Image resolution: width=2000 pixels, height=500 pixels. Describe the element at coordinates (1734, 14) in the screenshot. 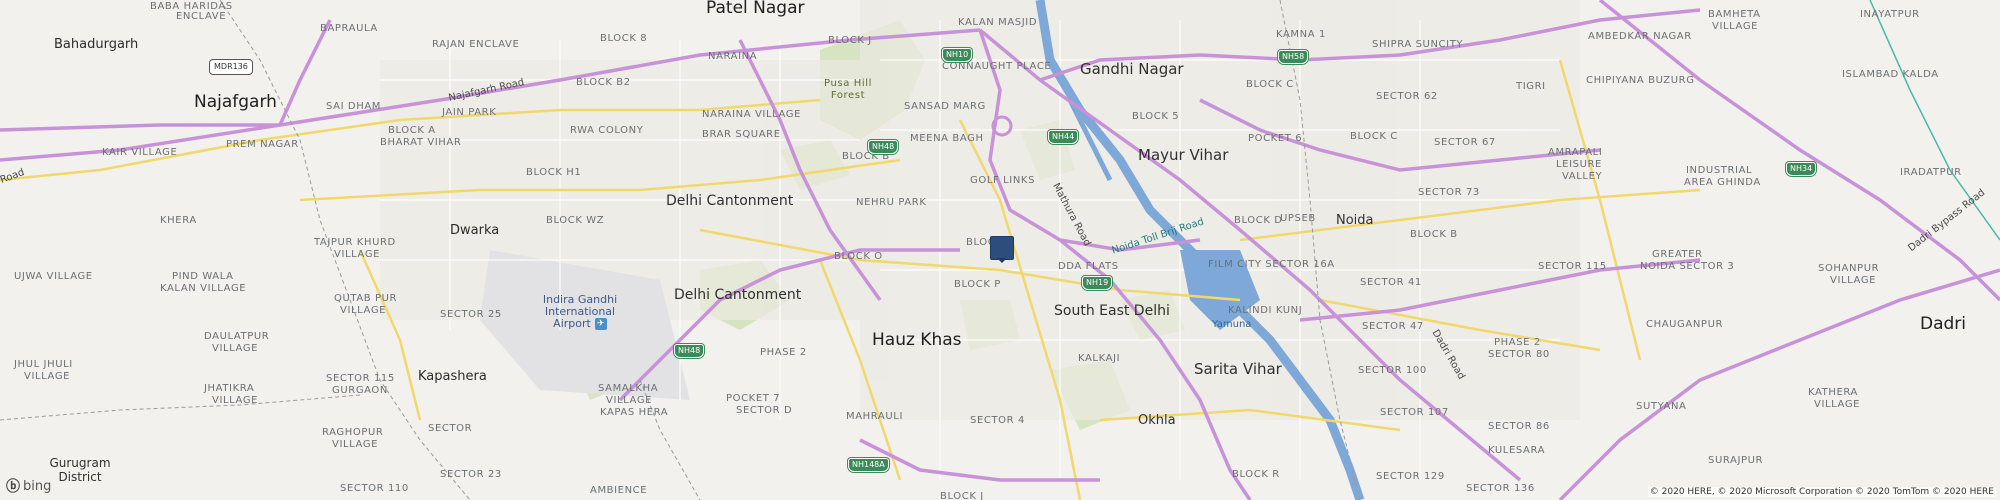

I see `locality-label: BAMHETA` at that location.